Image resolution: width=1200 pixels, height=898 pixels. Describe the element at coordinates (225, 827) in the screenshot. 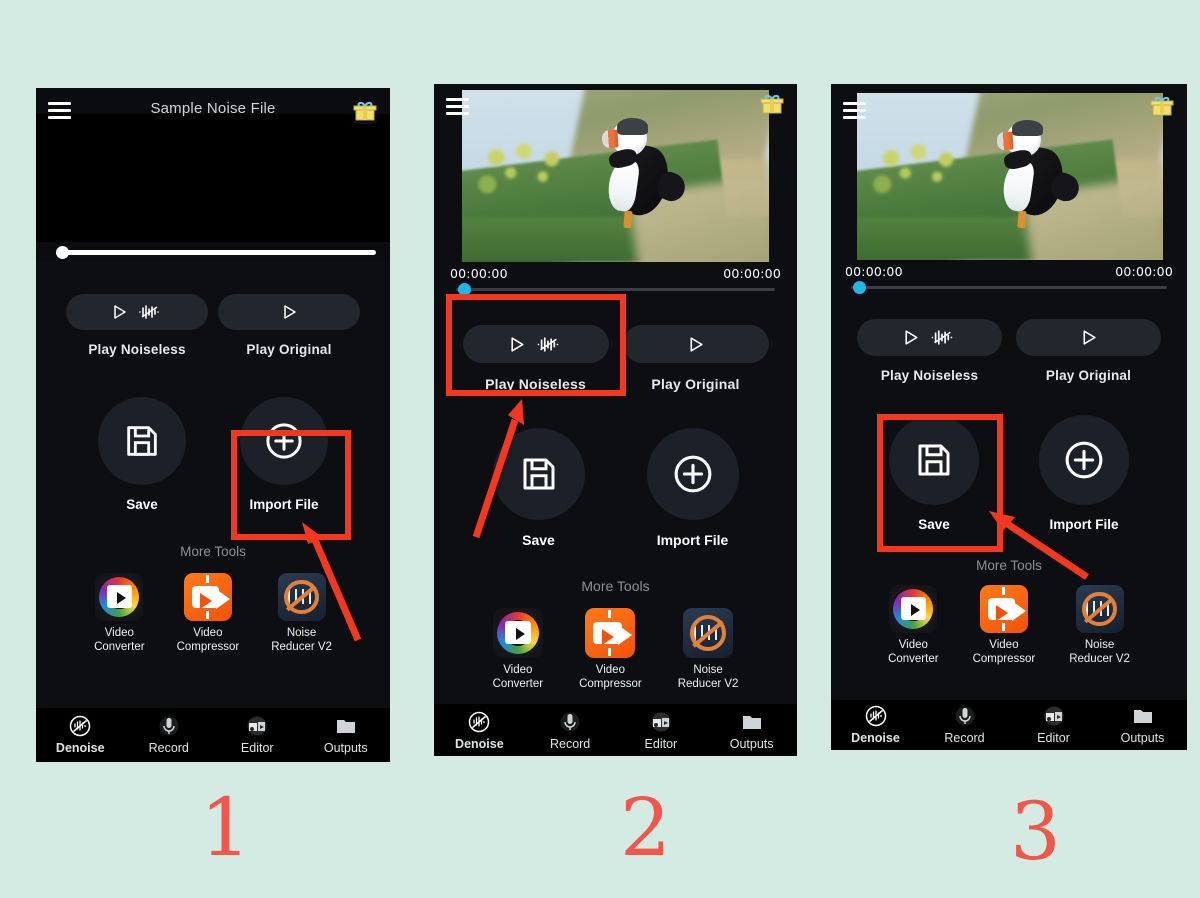

I see `step-number-1: 1` at that location.